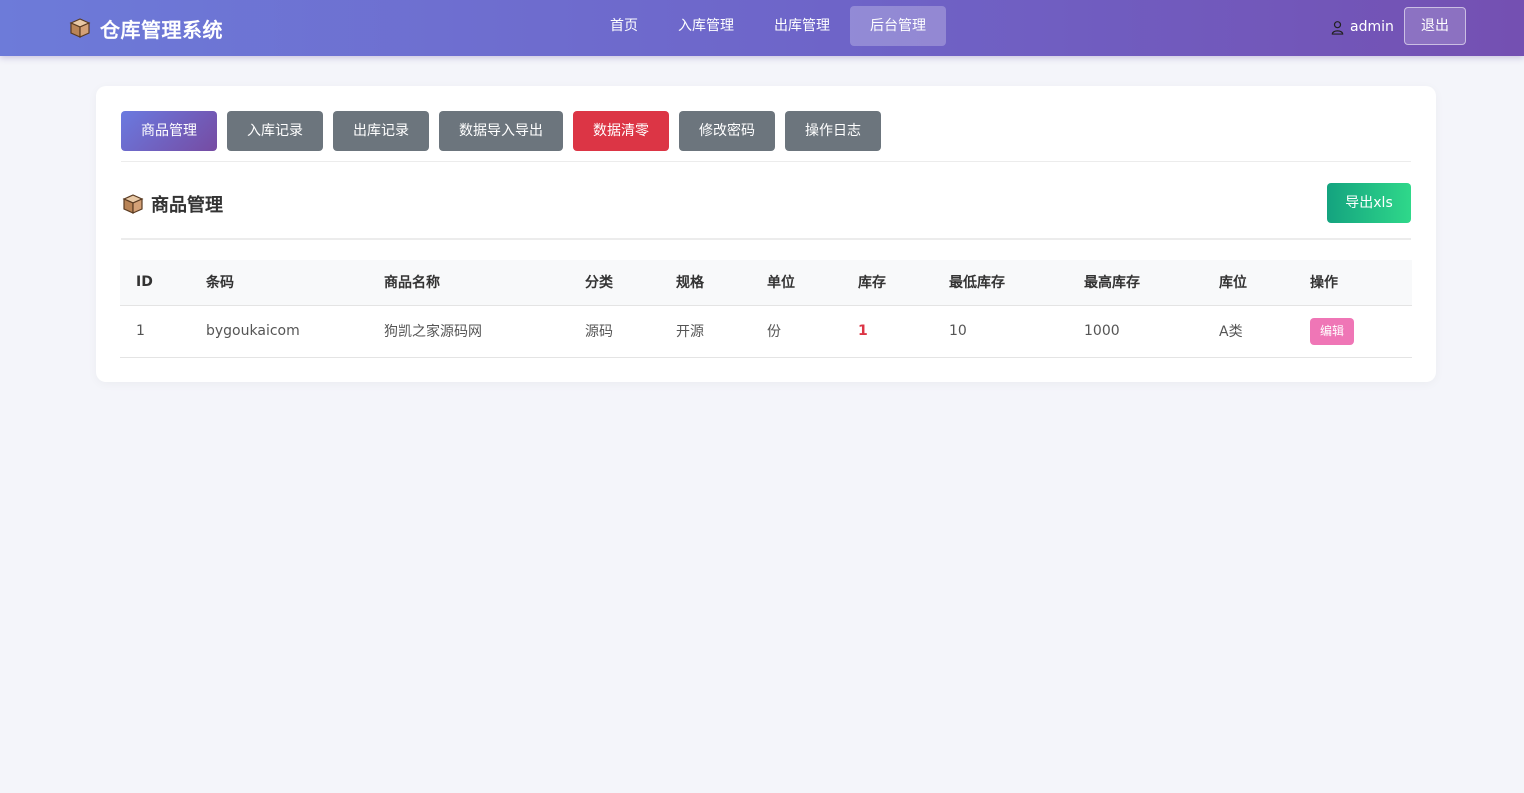 This screenshot has width=1524, height=793. I want to click on column-header-id: ID, so click(155, 283).